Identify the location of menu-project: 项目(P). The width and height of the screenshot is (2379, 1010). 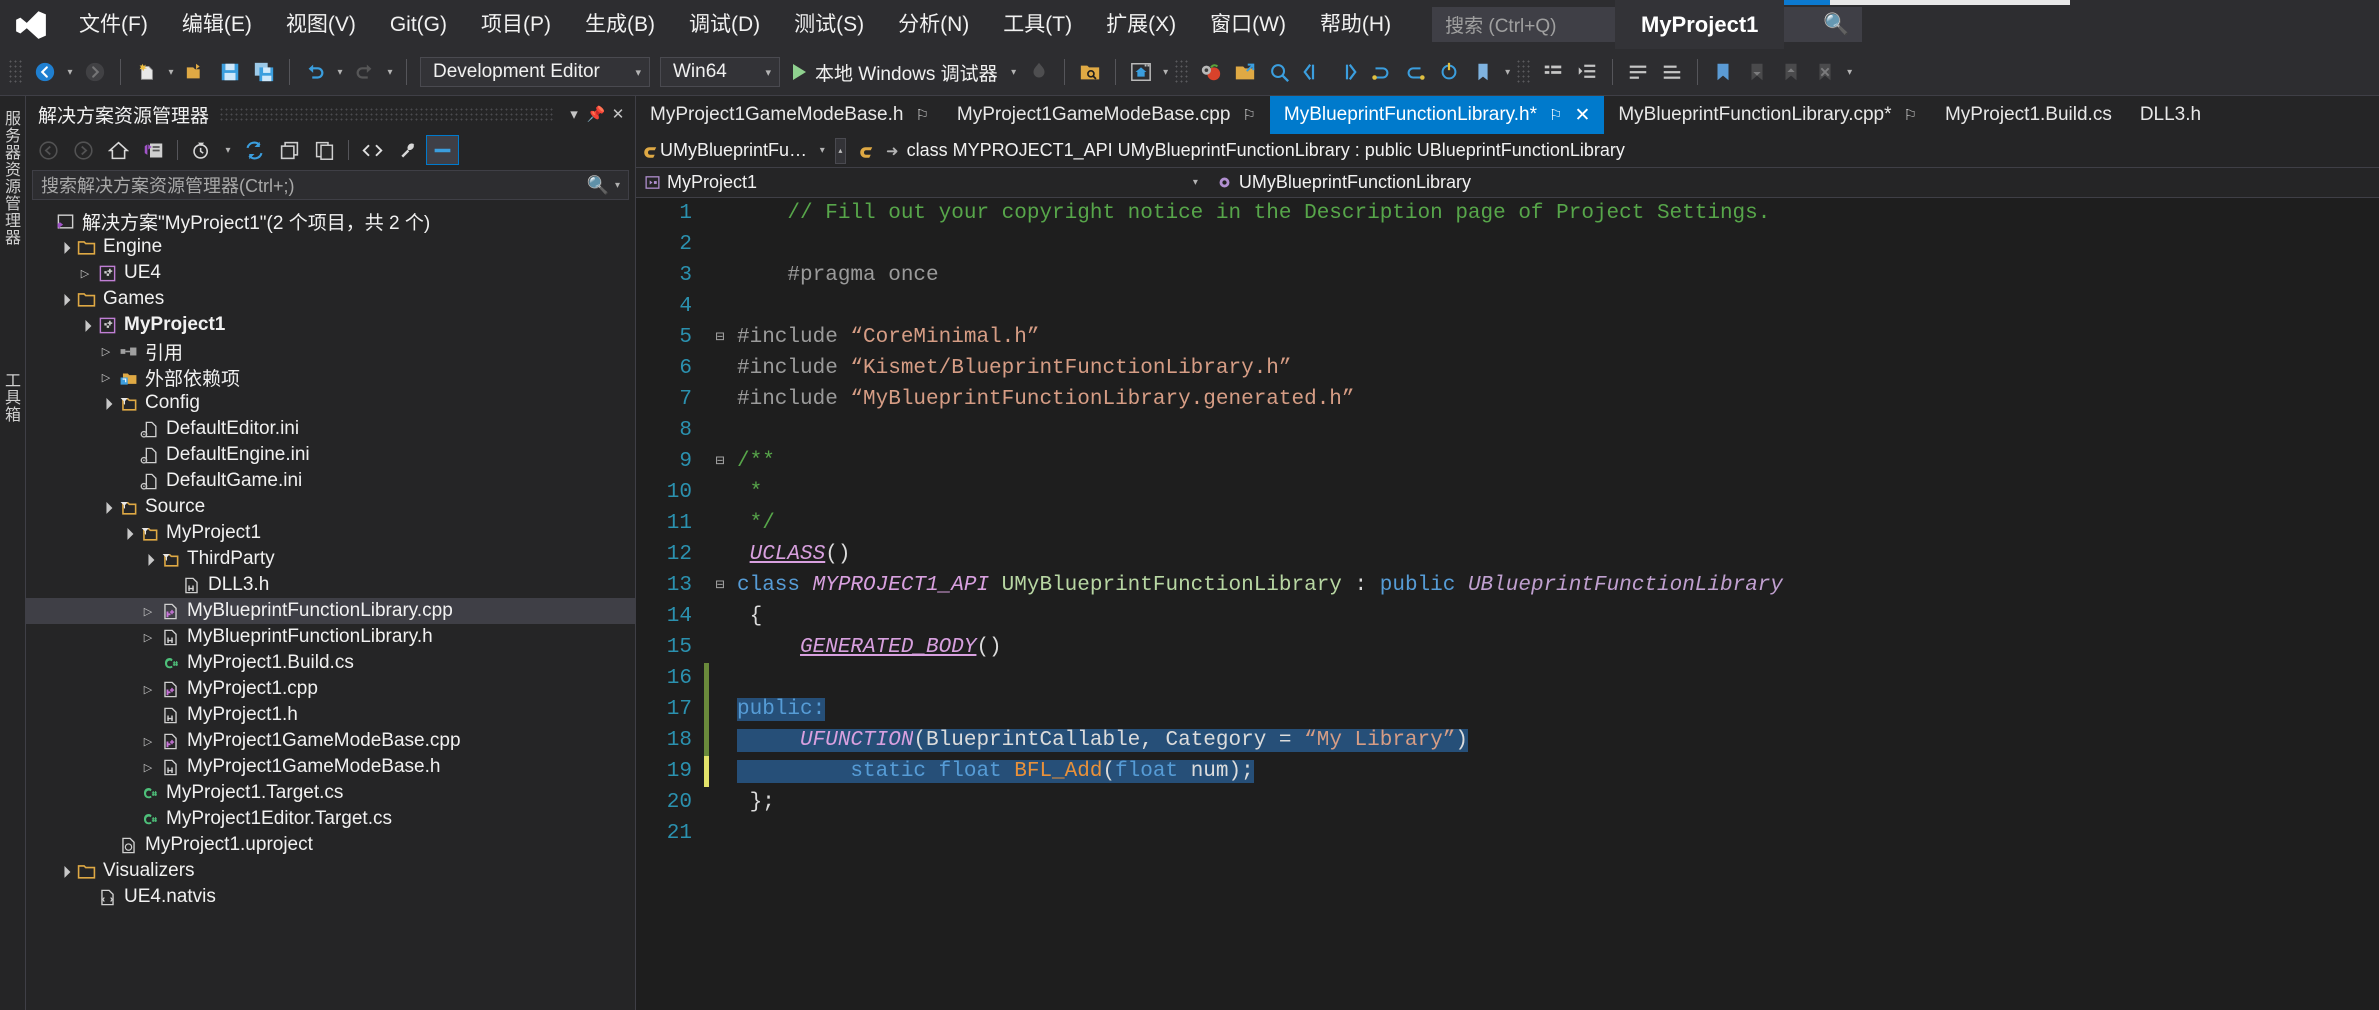
(516, 24).